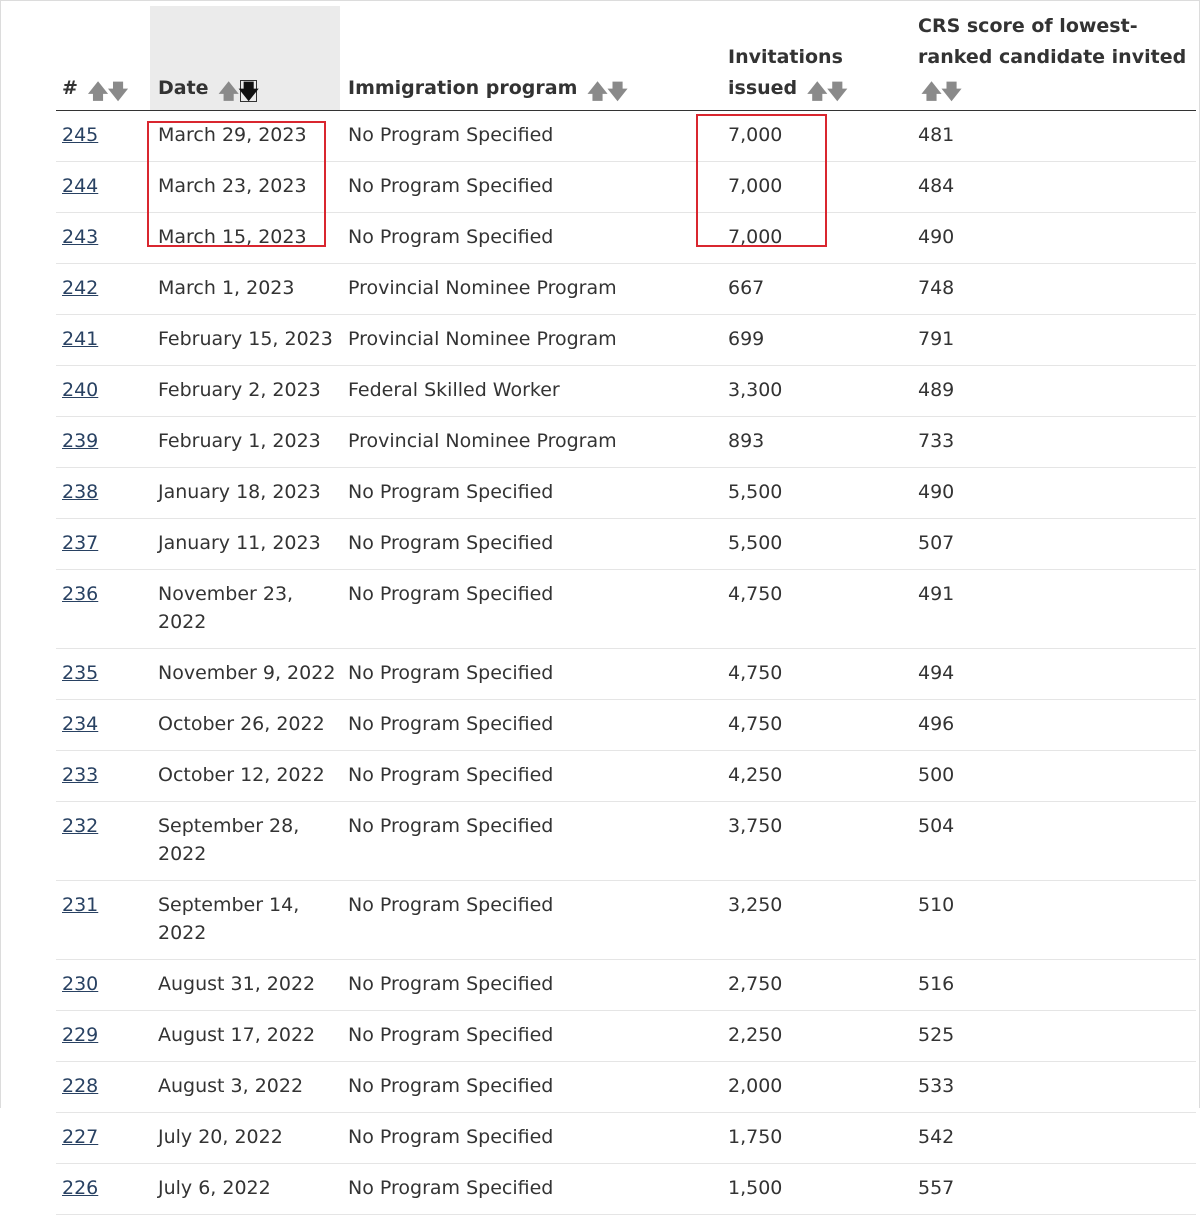 The height and width of the screenshot is (1215, 1200). Describe the element at coordinates (80, 905) in the screenshot. I see `round-number-link: 231` at that location.